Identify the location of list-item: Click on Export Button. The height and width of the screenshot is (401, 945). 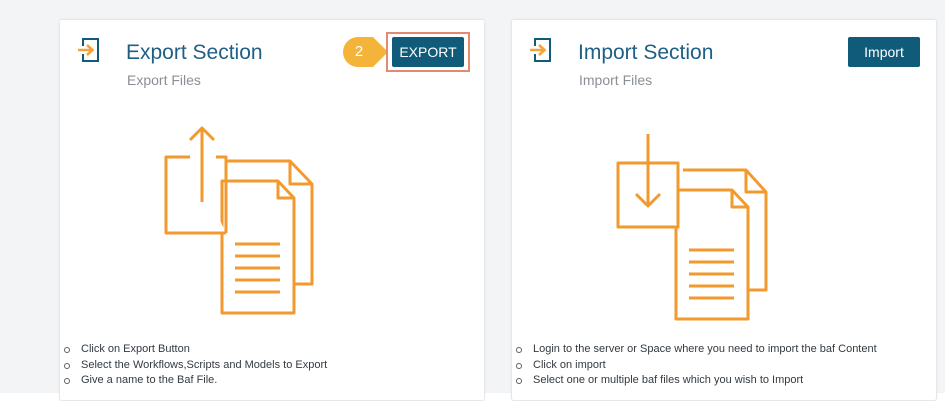
(193, 350).